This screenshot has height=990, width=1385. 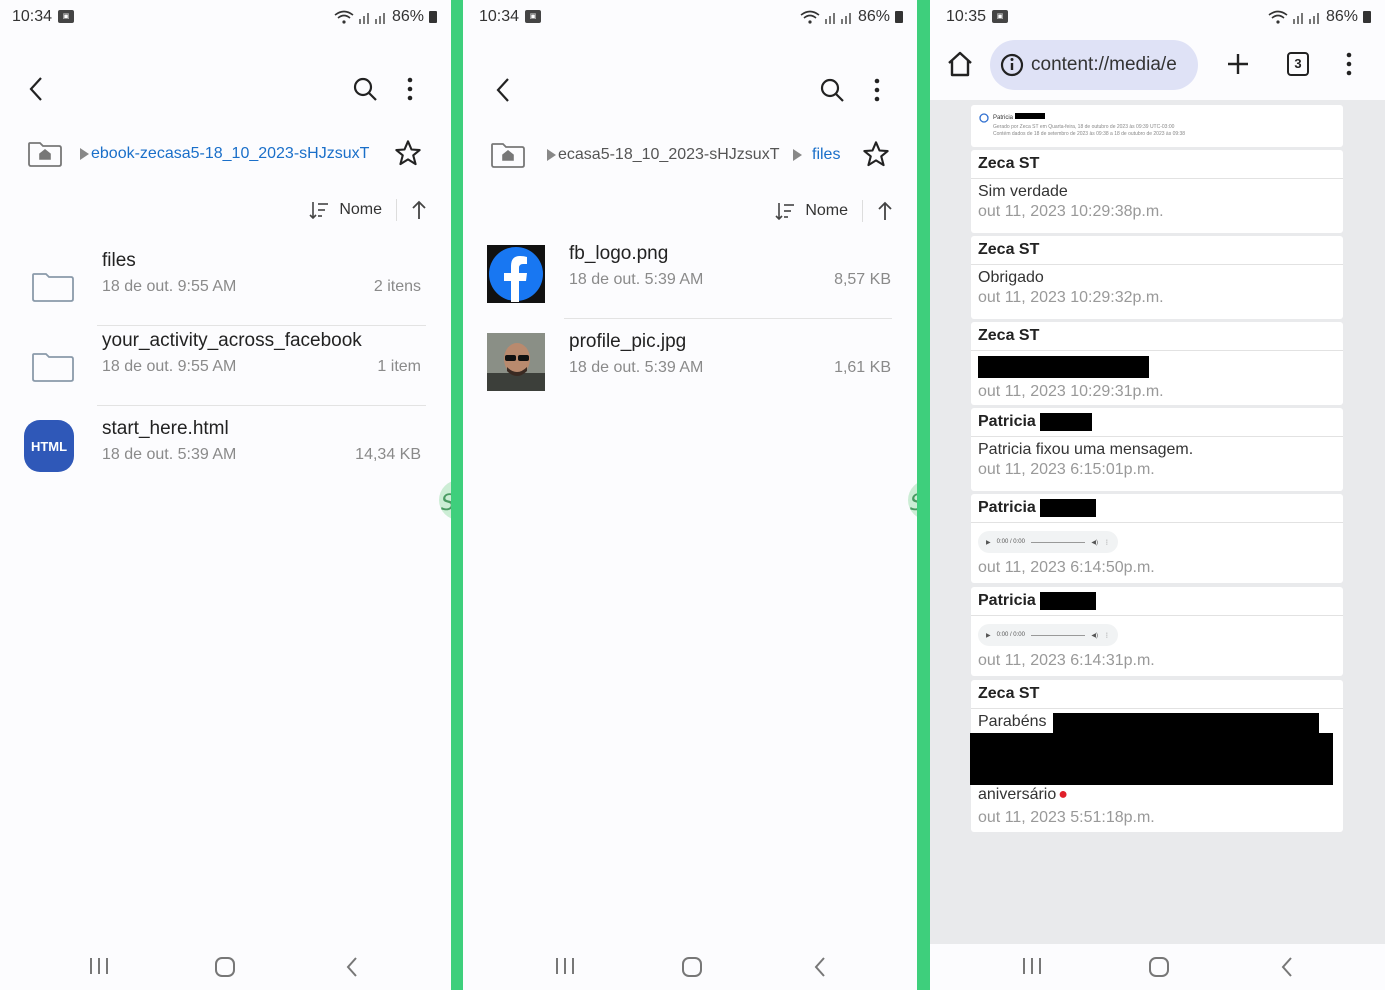 What do you see at coordinates (1063, 794) in the screenshot?
I see `balloon-emoji-icon: ●` at bounding box center [1063, 794].